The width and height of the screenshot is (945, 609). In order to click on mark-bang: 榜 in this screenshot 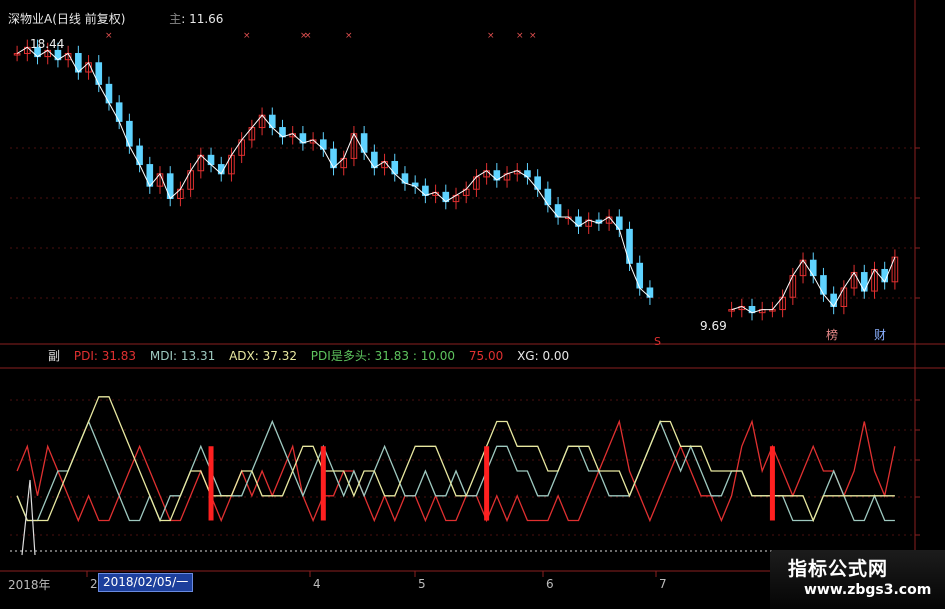, I will do `click(832, 334)`.